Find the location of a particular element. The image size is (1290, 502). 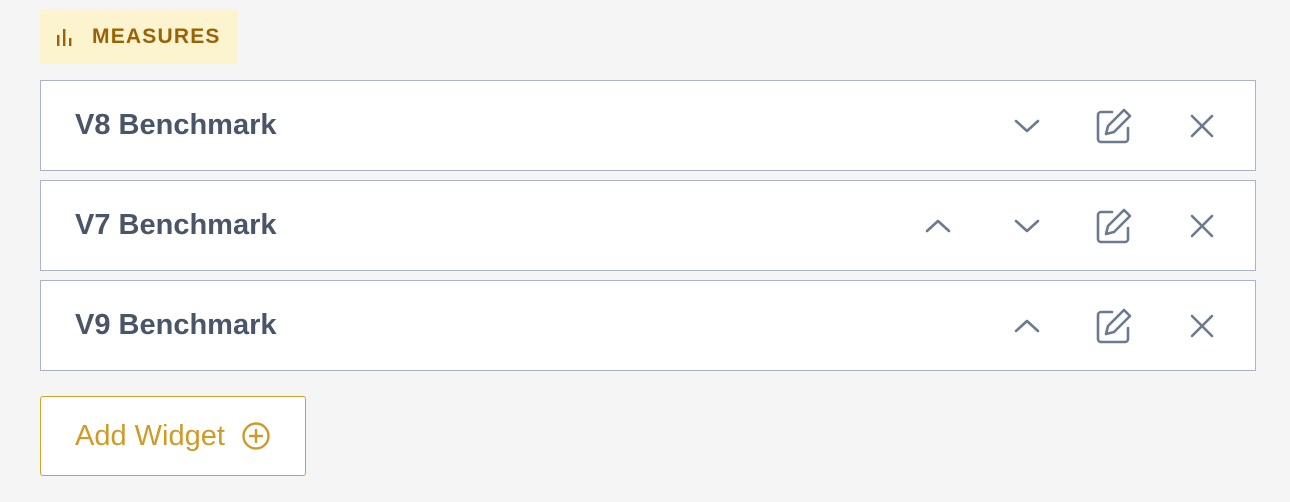

widget-title: V7 Benchmark is located at coordinates (176, 225).